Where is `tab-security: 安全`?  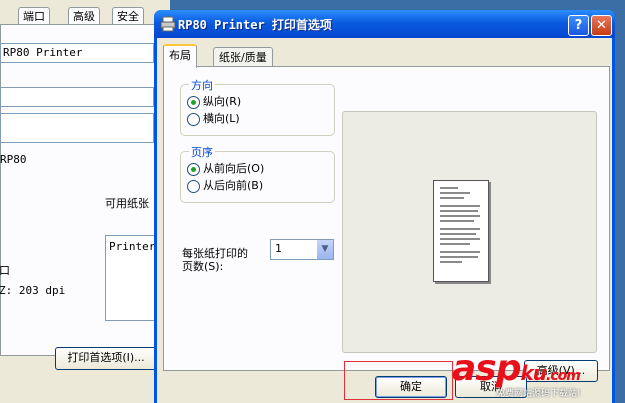 tab-security: 安全 is located at coordinates (128, 16).